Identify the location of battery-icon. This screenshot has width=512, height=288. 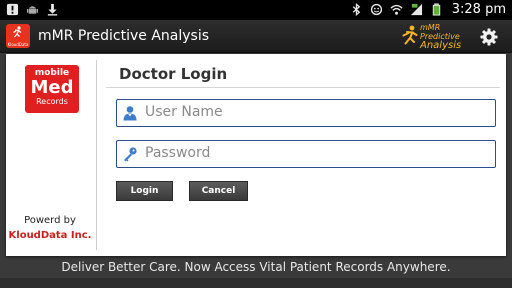
(436, 9).